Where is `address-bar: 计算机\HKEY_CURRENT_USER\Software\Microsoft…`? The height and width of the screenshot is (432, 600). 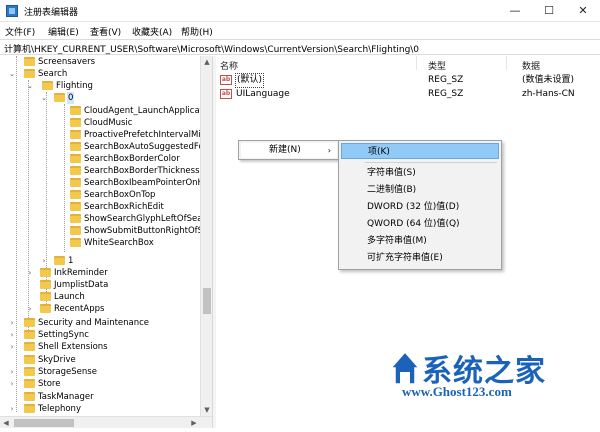 address-bar: 计算机\HKEY_CURRENT_USER\Software\Microsoft… is located at coordinates (300, 47).